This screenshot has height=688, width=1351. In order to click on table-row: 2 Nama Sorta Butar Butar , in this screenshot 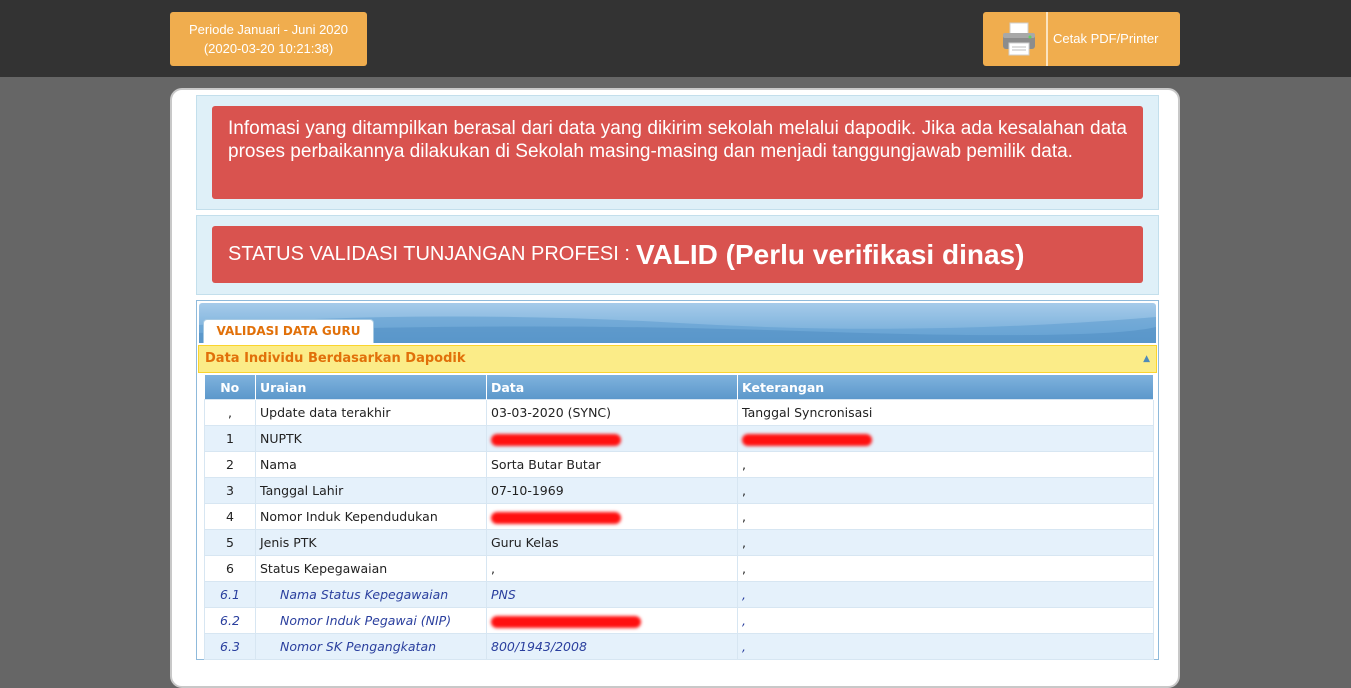, I will do `click(679, 464)`.